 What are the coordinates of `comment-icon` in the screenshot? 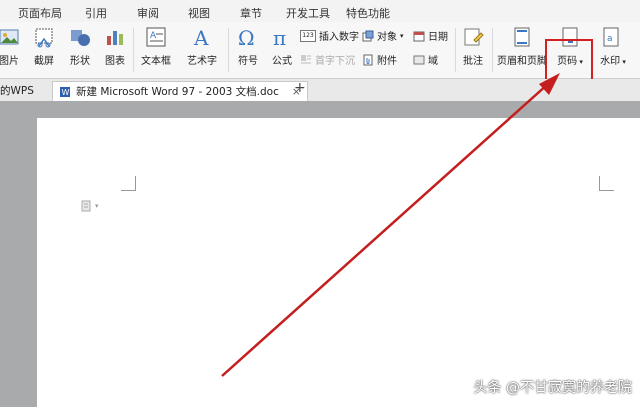 It's located at (474, 37).